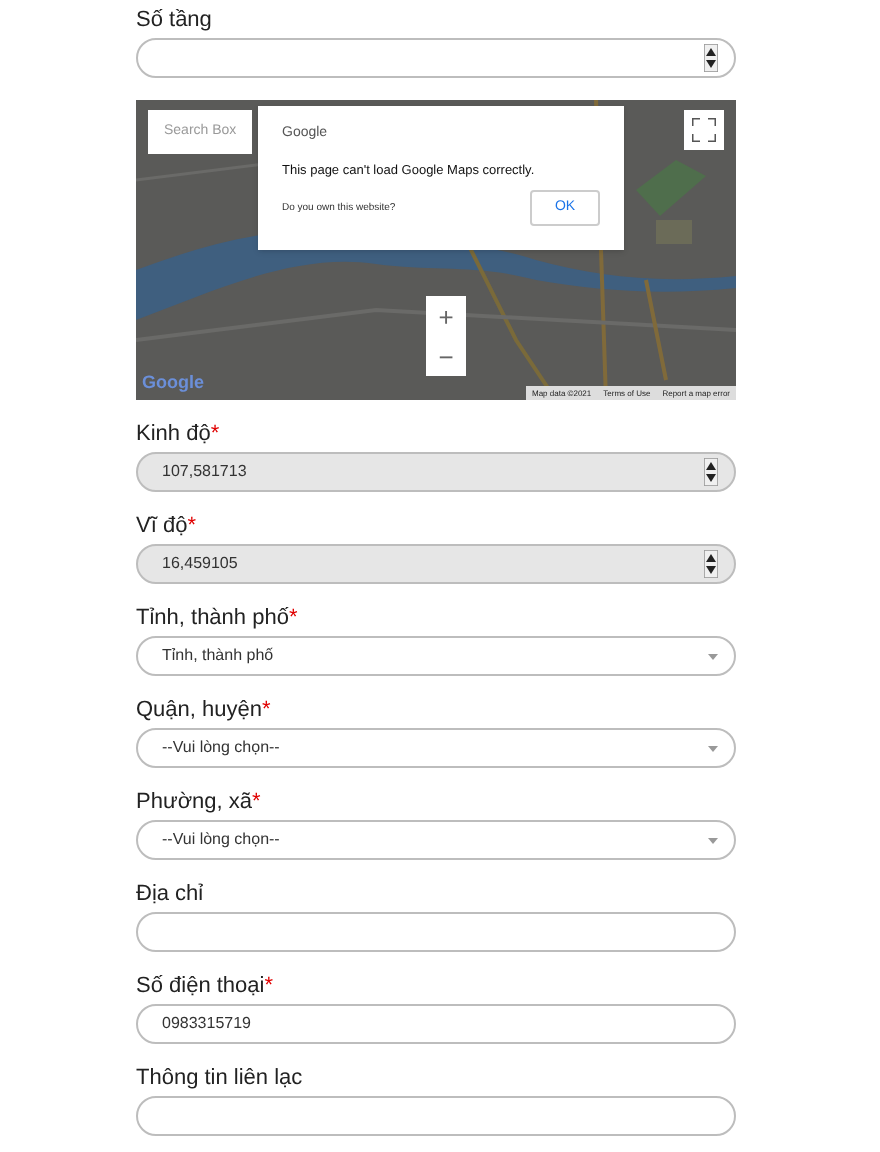 The width and height of the screenshot is (880, 1152). What do you see at coordinates (446, 316) in the screenshot?
I see `zoom-in-button: +` at bounding box center [446, 316].